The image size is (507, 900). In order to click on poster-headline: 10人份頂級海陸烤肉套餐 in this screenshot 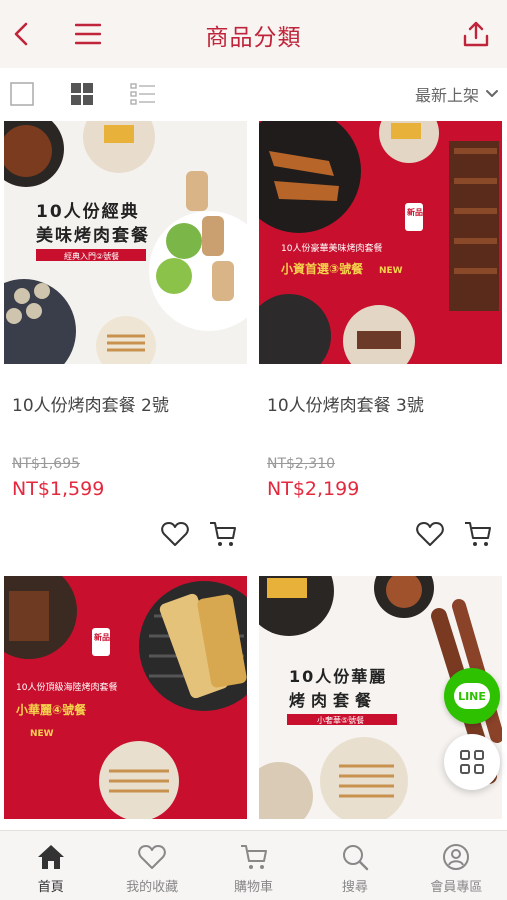, I will do `click(66, 687)`.